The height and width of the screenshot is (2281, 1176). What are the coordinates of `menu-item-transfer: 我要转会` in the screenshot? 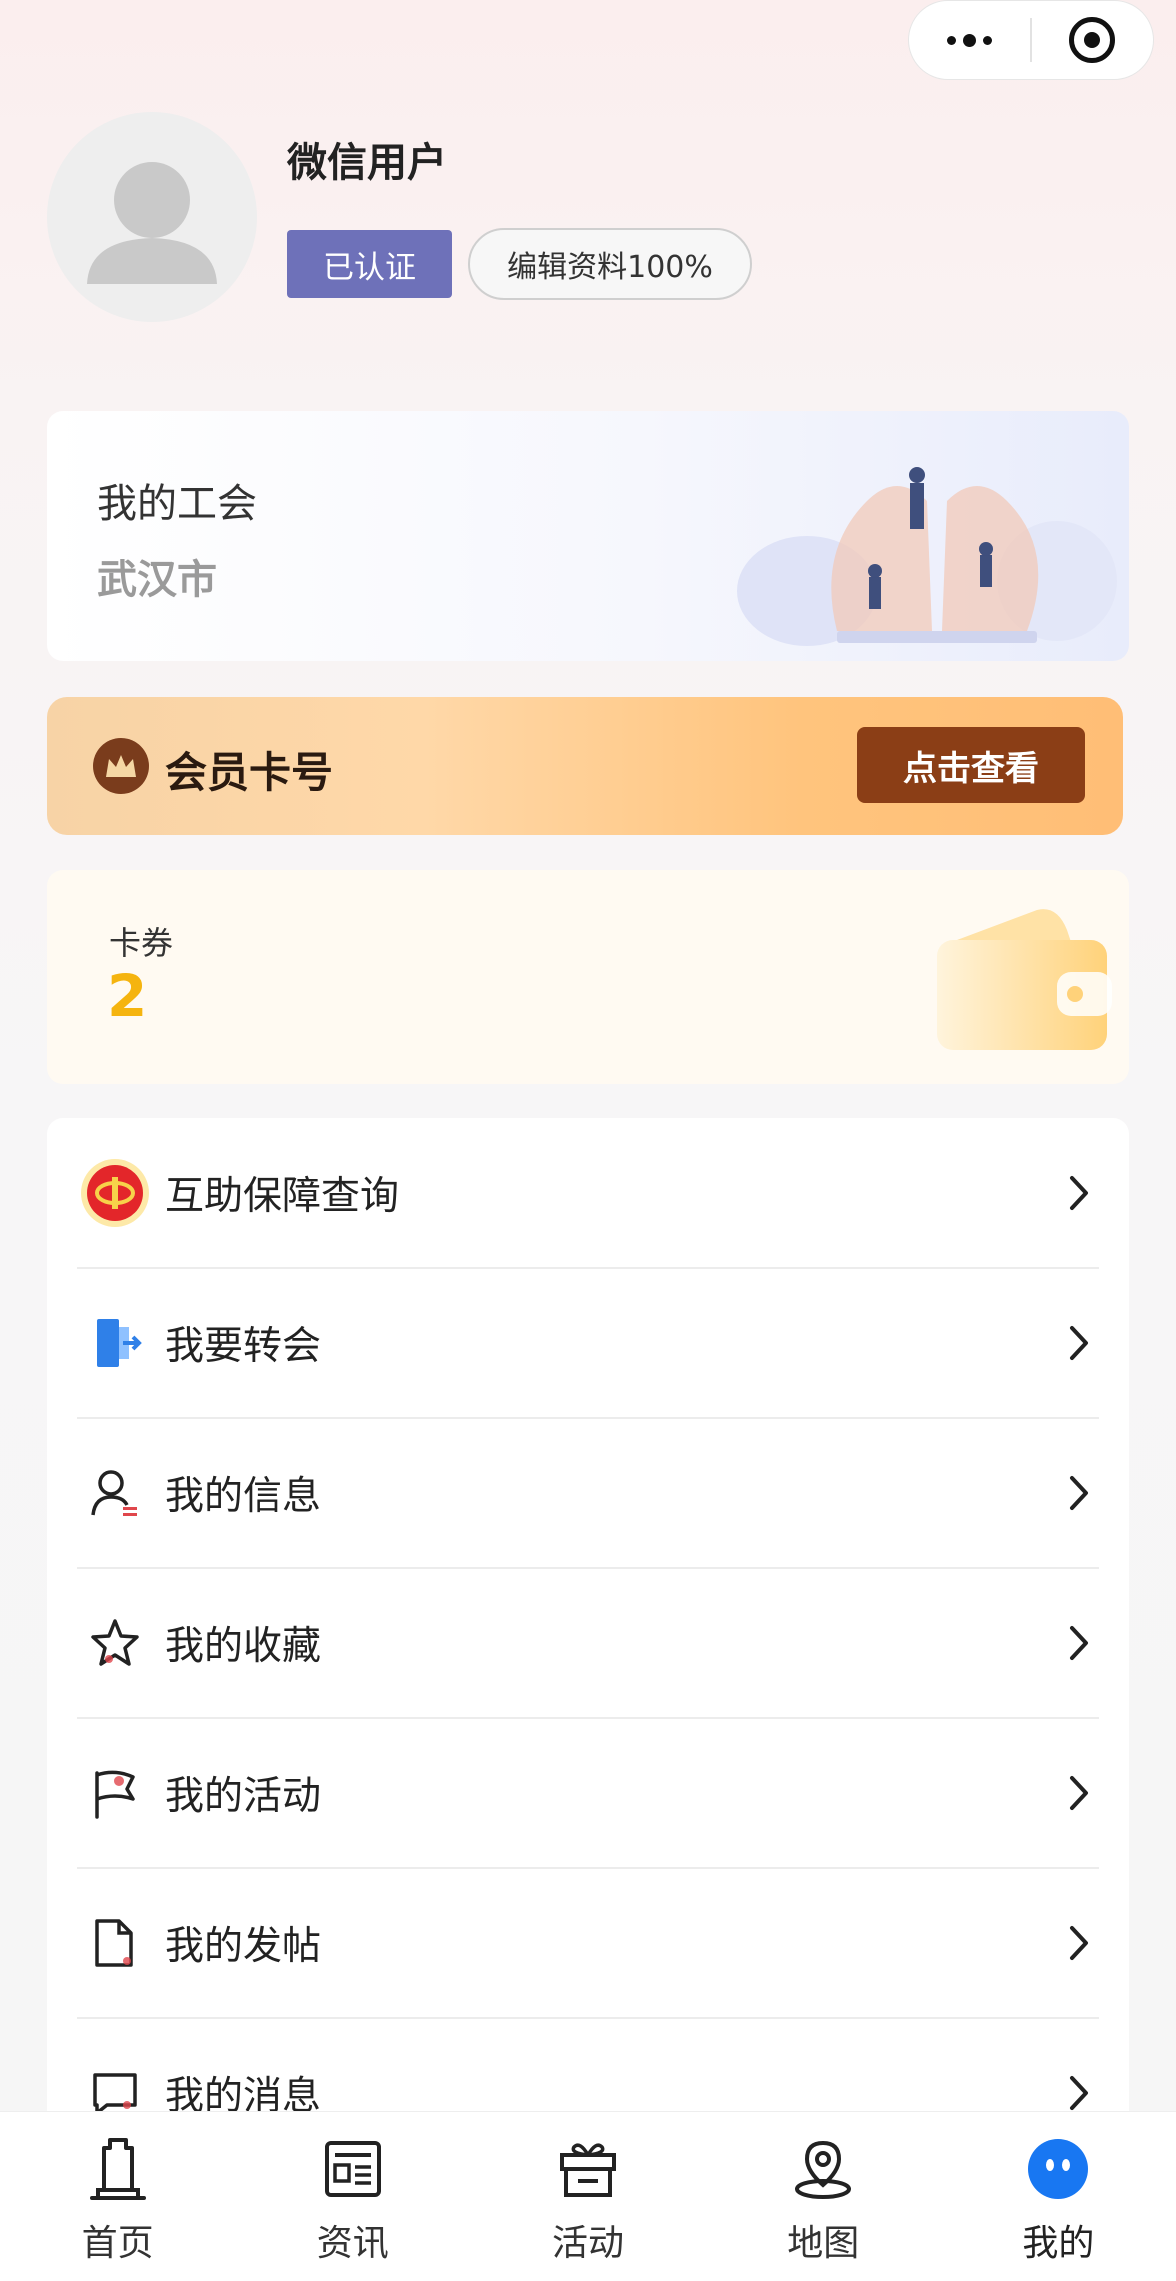 It's located at (588, 1343).